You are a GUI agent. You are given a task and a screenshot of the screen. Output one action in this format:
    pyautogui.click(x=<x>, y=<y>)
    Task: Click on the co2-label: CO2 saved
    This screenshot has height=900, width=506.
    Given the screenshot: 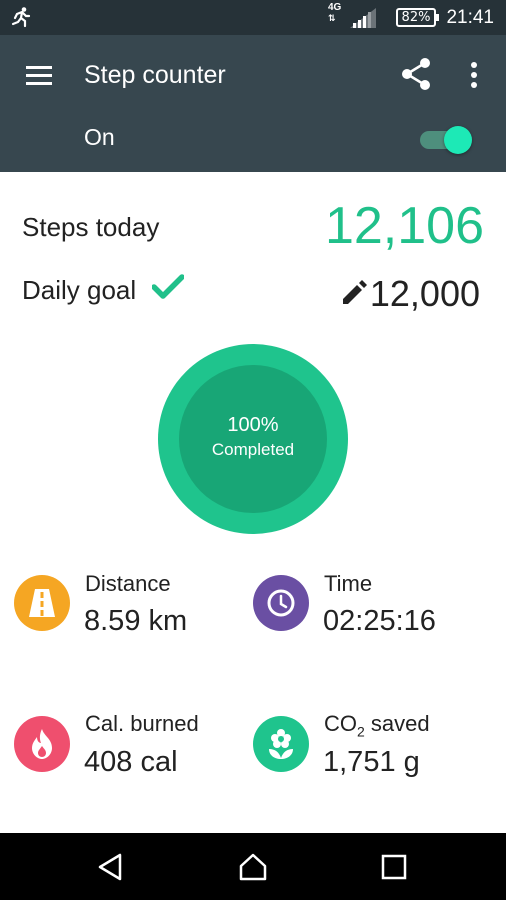 What is the action you would take?
    pyautogui.click(x=377, y=727)
    